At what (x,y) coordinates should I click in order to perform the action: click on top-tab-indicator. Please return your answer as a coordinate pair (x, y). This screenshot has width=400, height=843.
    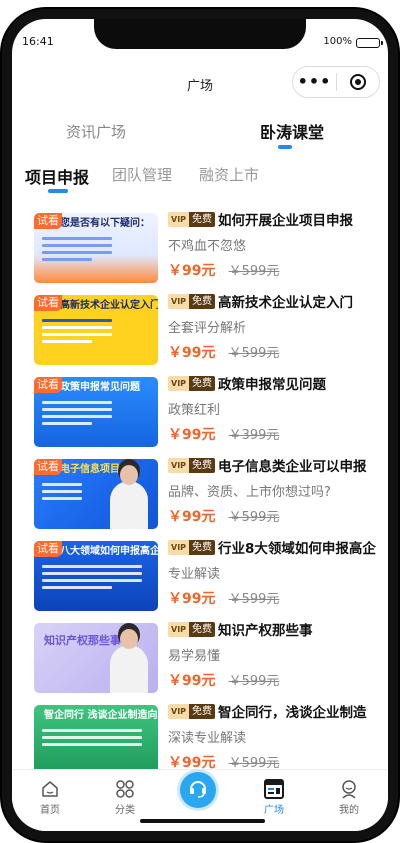
    Looking at the image, I should click on (285, 147).